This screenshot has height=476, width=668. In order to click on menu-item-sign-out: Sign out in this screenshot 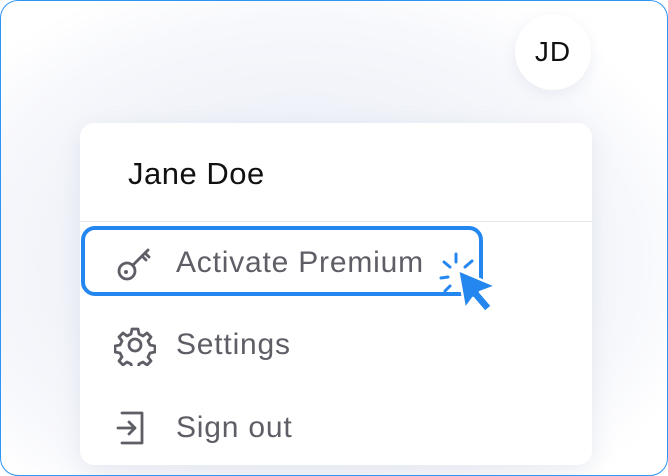, I will do `click(336, 427)`.